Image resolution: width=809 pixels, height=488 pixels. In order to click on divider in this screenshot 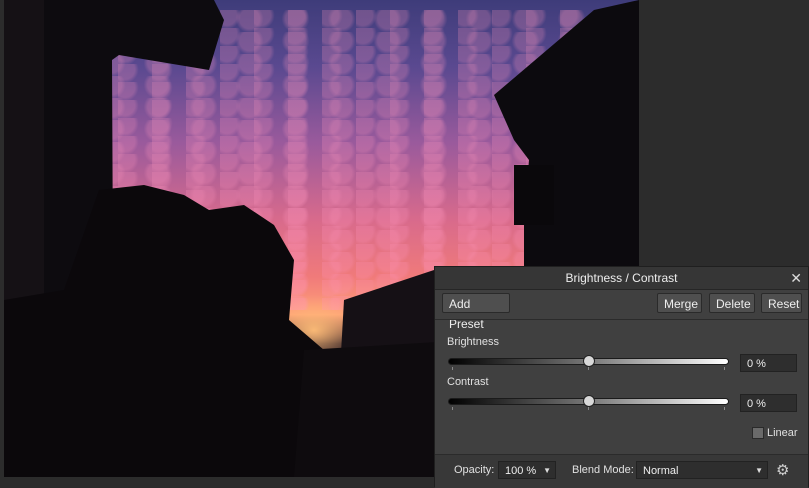, I will do `click(621, 319)`.